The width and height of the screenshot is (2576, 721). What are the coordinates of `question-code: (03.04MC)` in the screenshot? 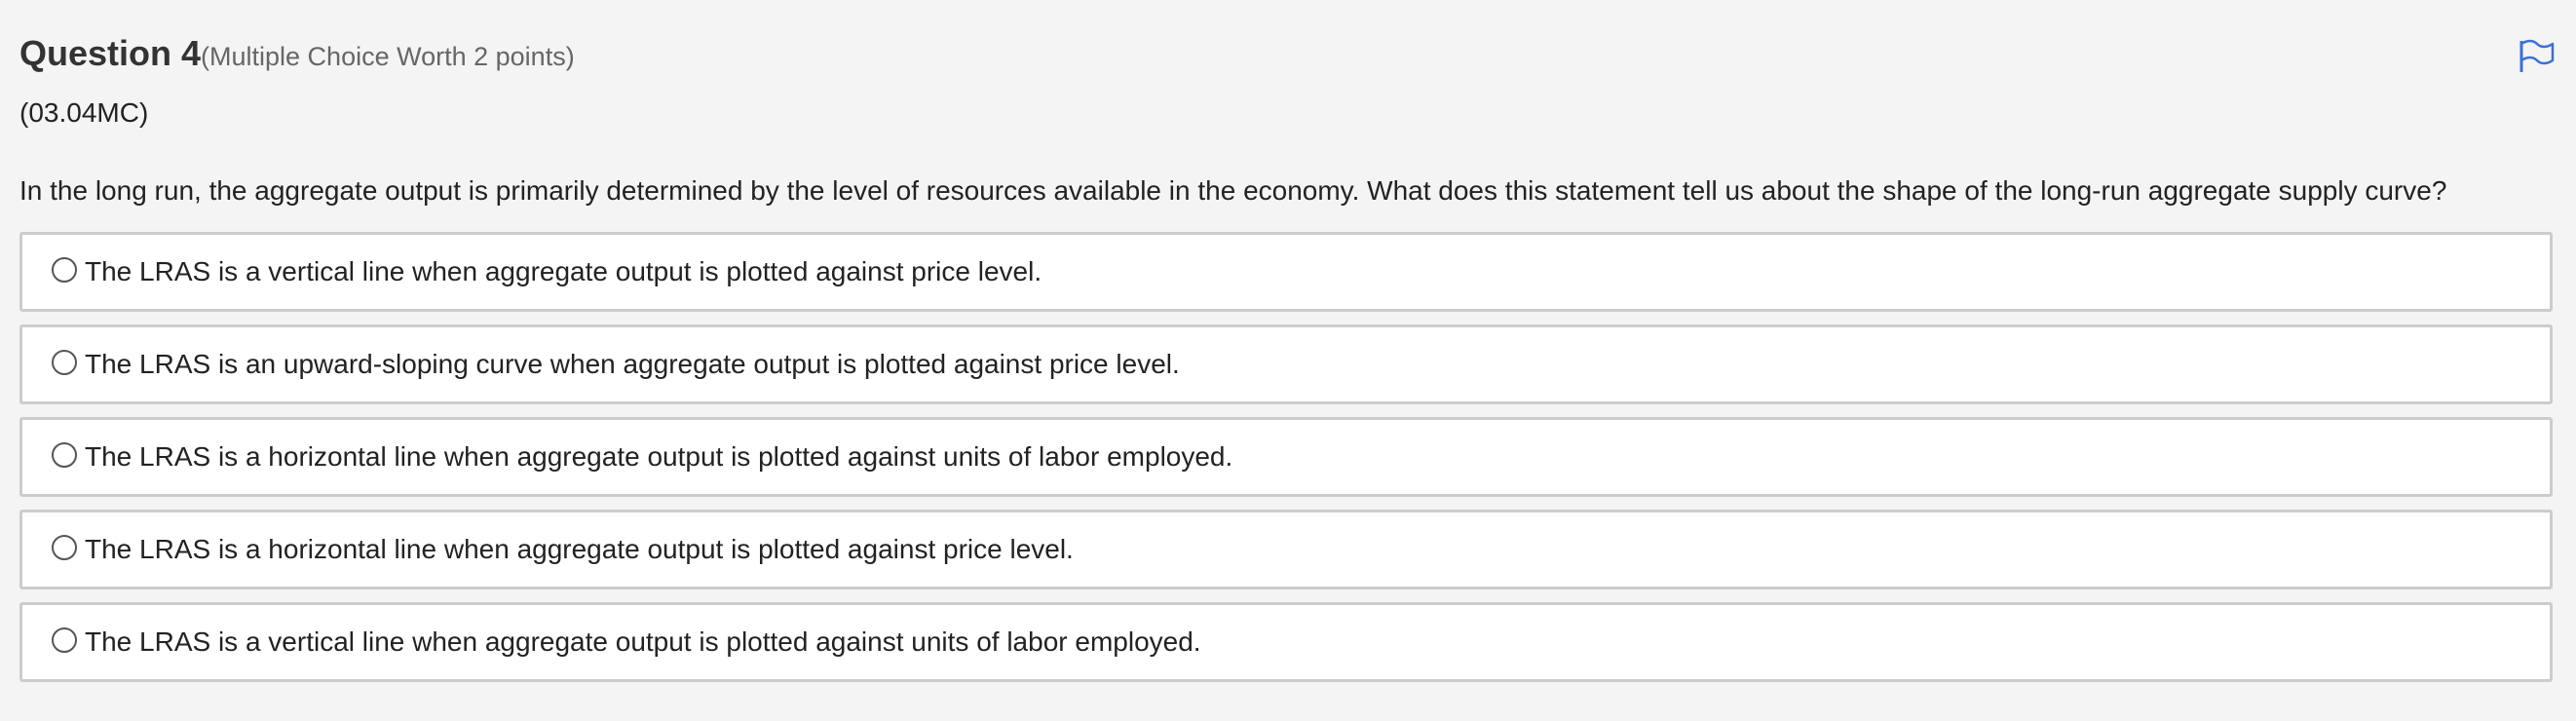 It's located at (84, 112).